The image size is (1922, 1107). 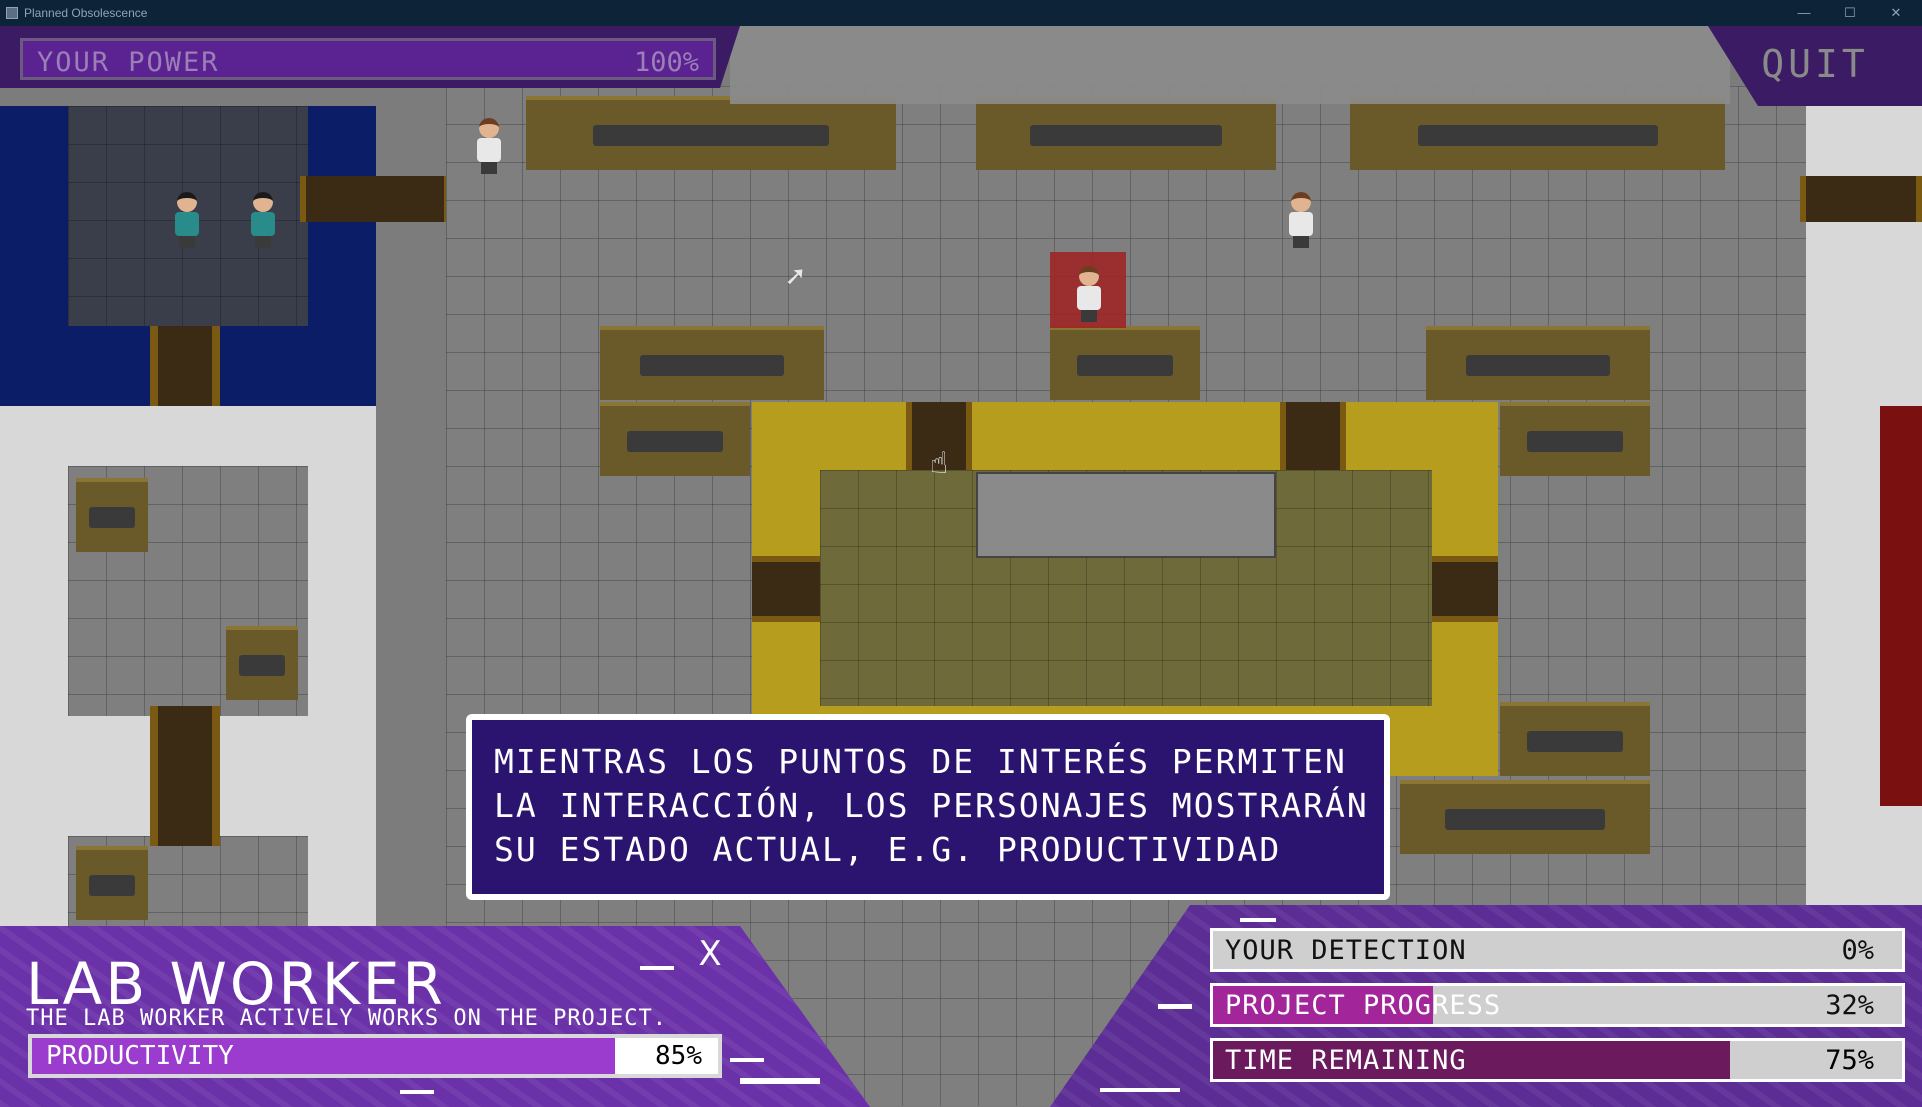 What do you see at coordinates (1346, 1060) in the screenshot?
I see `time-remaining-label: TIME REMAINING` at bounding box center [1346, 1060].